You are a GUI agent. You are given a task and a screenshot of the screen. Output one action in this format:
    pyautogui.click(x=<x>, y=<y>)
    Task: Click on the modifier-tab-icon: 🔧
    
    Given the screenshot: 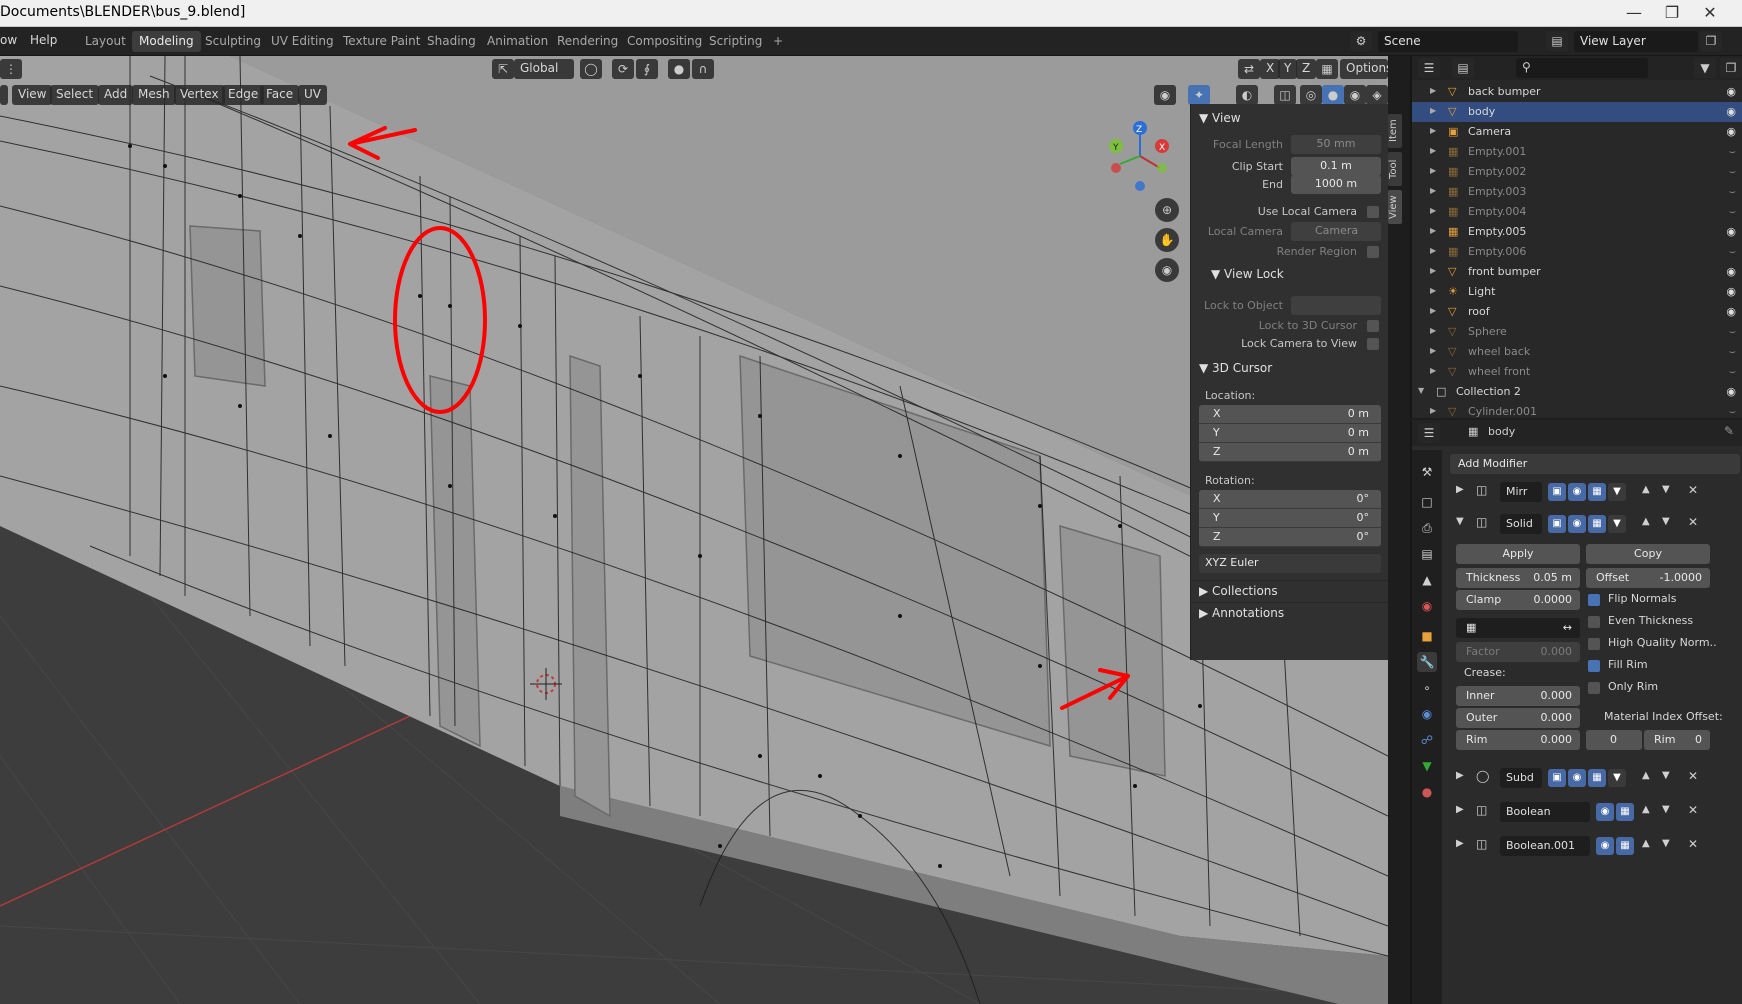 What is the action you would take?
    pyautogui.click(x=1427, y=662)
    